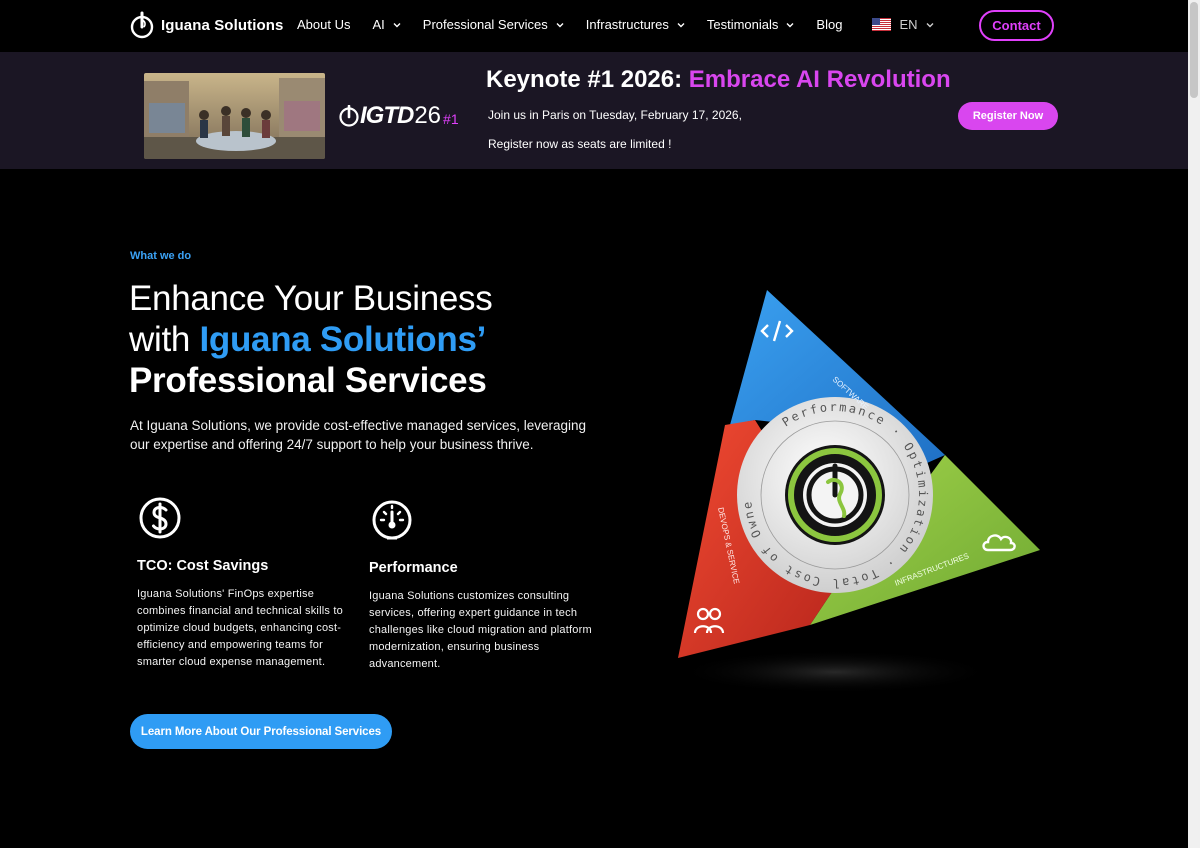 The width and height of the screenshot is (1200, 848). I want to click on headline-brand-accent: Iguana Solutions’, so click(343, 339).